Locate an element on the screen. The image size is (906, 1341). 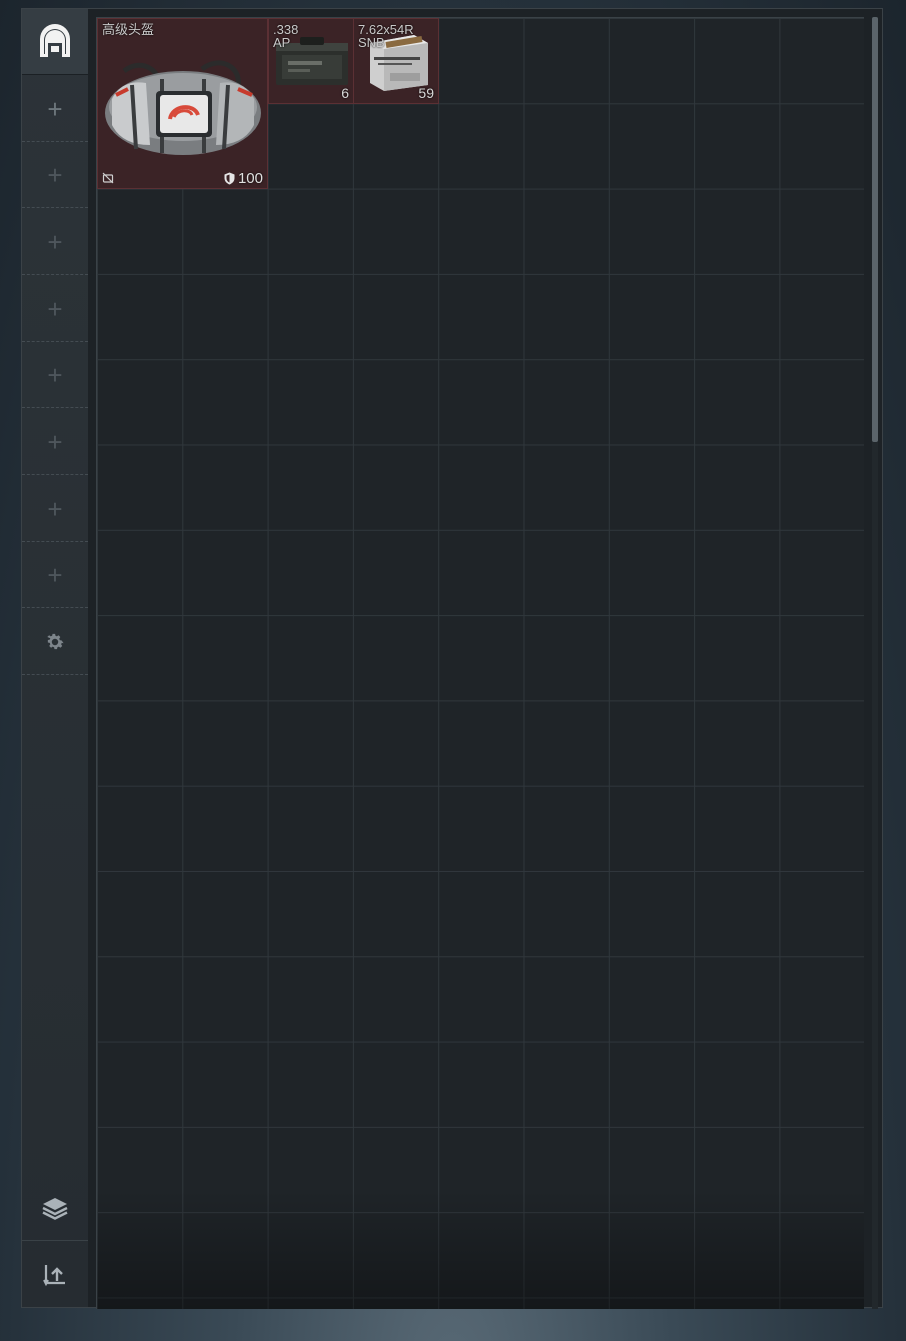
durability-indicator: 100 is located at coordinates (243, 178).